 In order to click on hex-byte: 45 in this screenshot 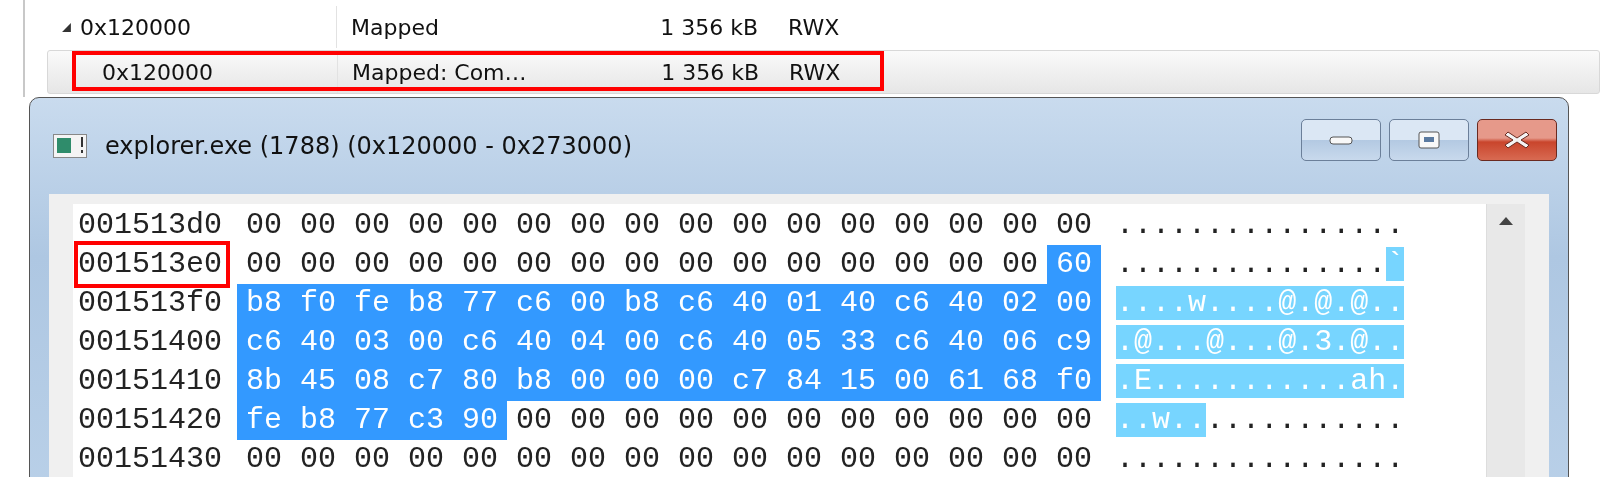, I will do `click(318, 381)`.